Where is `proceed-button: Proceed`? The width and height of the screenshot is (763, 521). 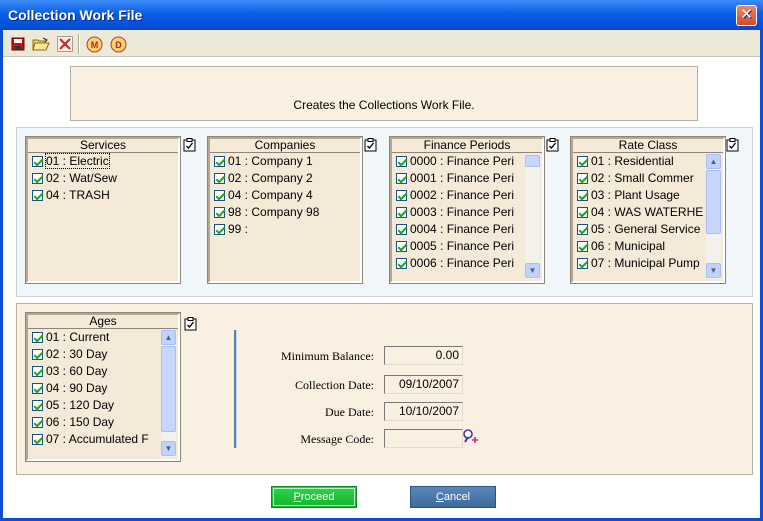 proceed-button: Proceed is located at coordinates (314, 497).